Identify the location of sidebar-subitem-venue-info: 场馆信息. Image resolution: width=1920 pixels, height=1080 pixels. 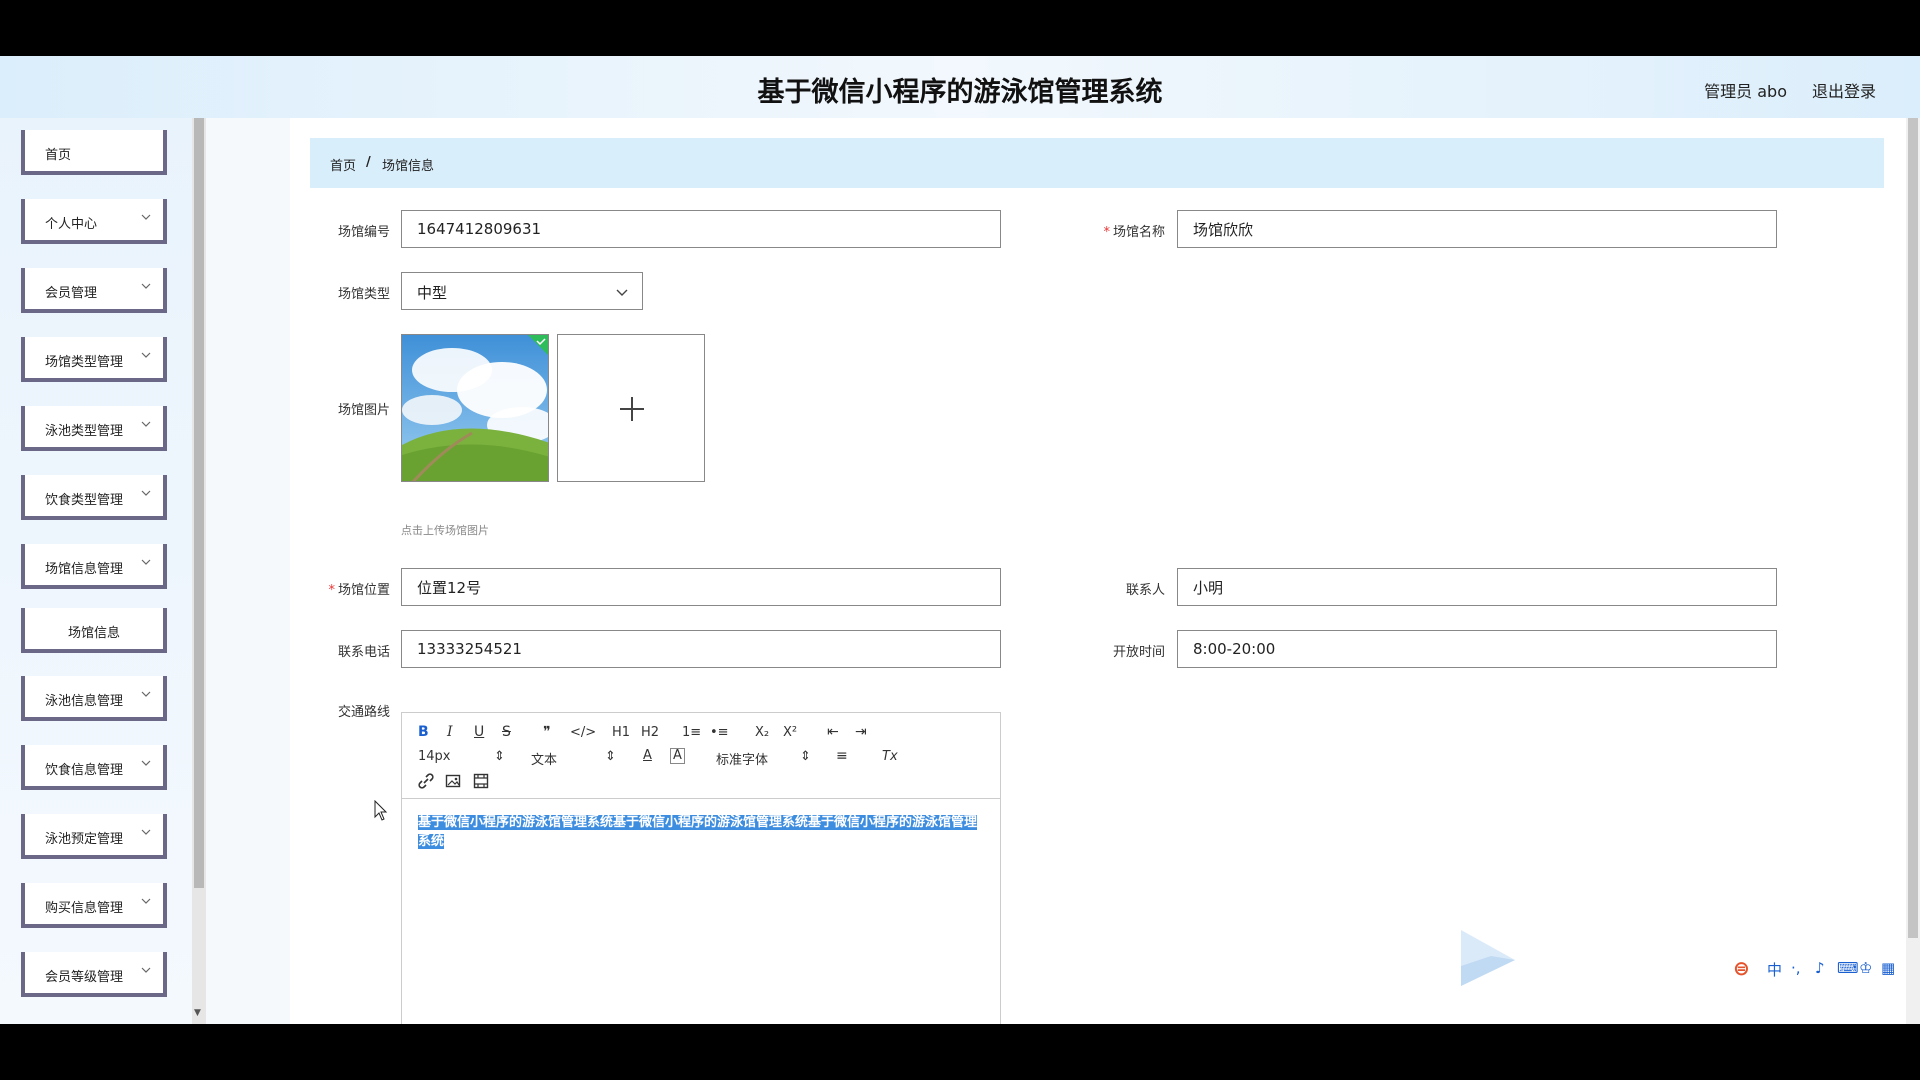
(94, 630).